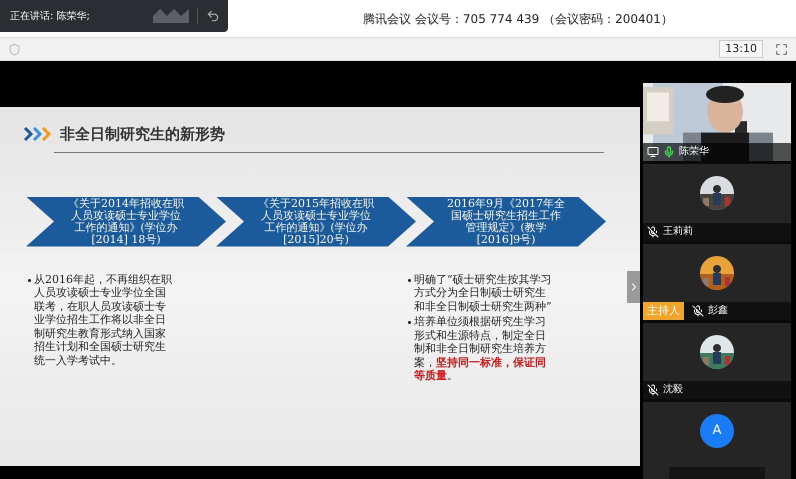  Describe the element at coordinates (717, 282) in the screenshot. I see `participant-tile: 主持人 彭鑫` at that location.